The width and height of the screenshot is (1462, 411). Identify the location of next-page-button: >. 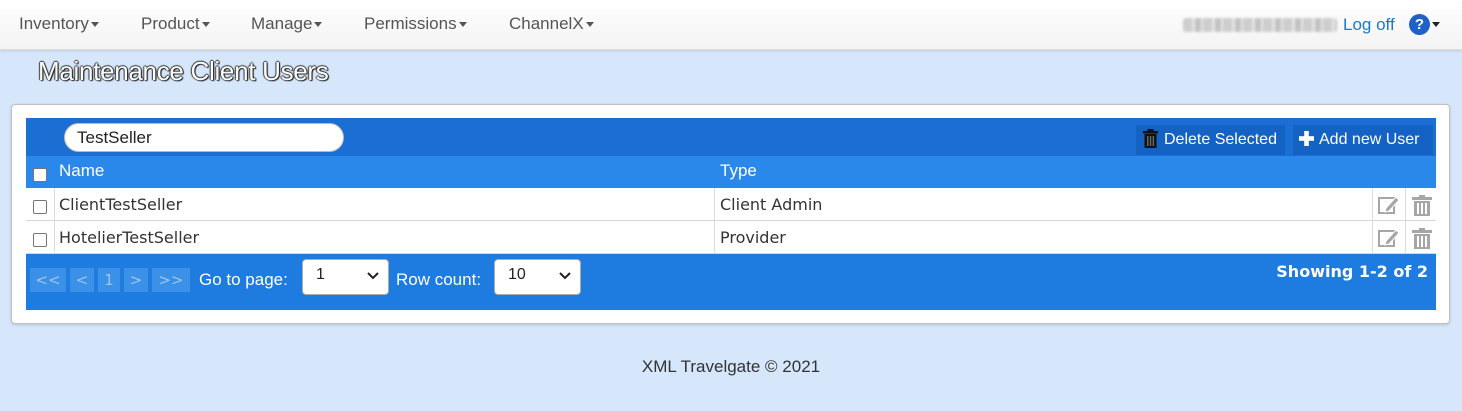
(136, 280).